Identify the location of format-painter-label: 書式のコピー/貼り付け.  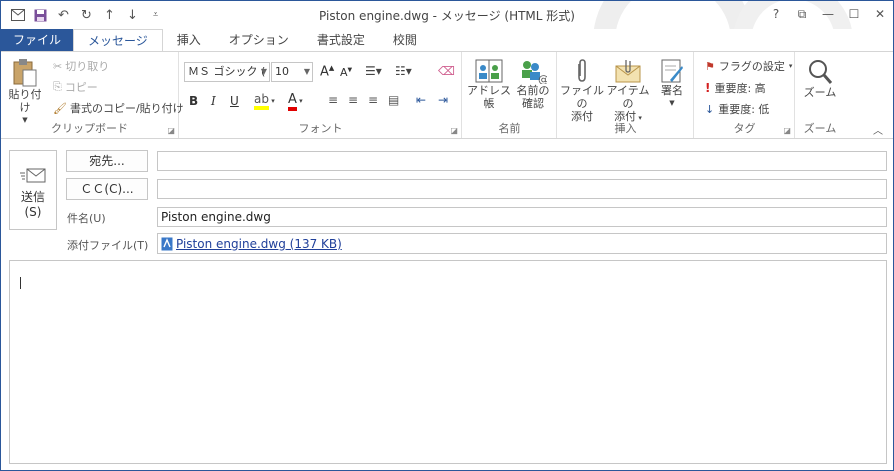
(126, 108).